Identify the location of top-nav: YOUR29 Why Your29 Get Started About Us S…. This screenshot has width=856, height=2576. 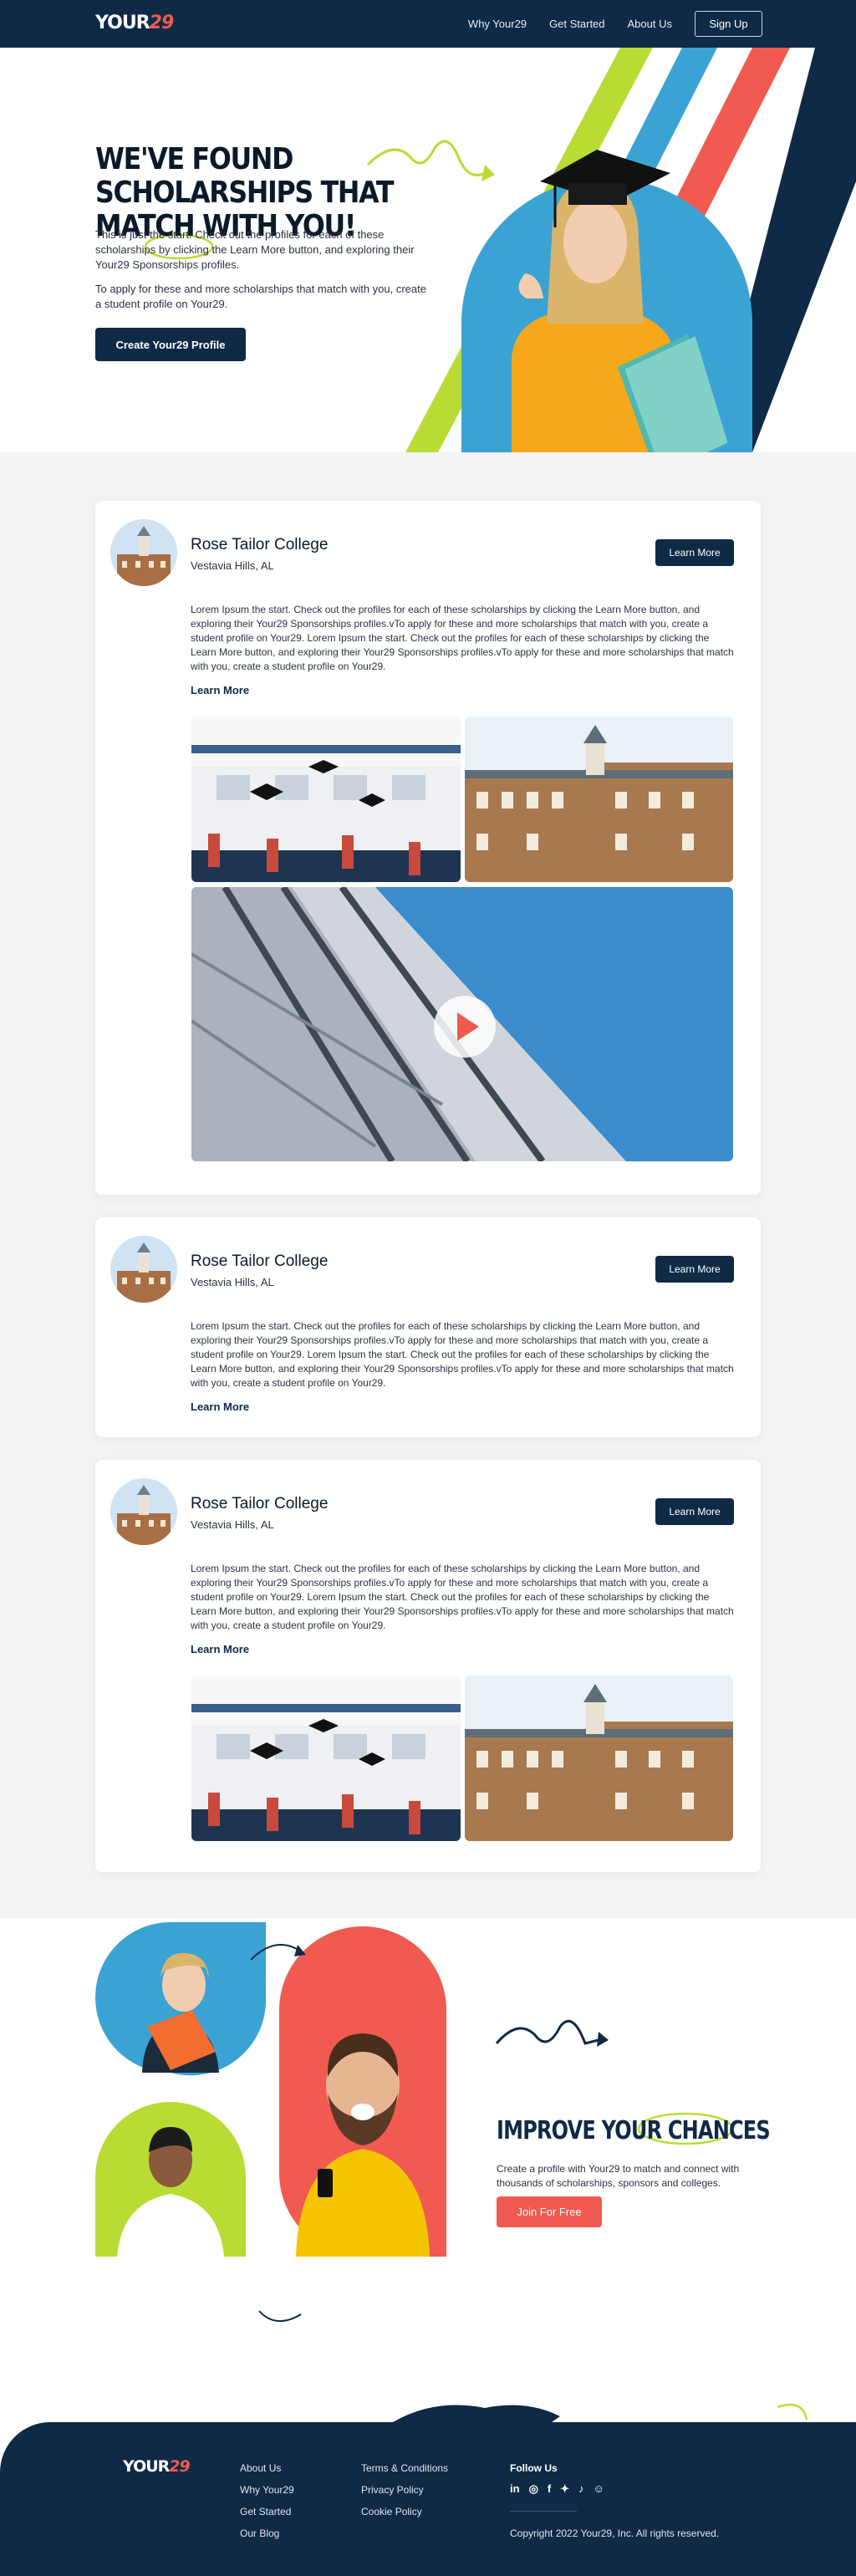
(428, 24).